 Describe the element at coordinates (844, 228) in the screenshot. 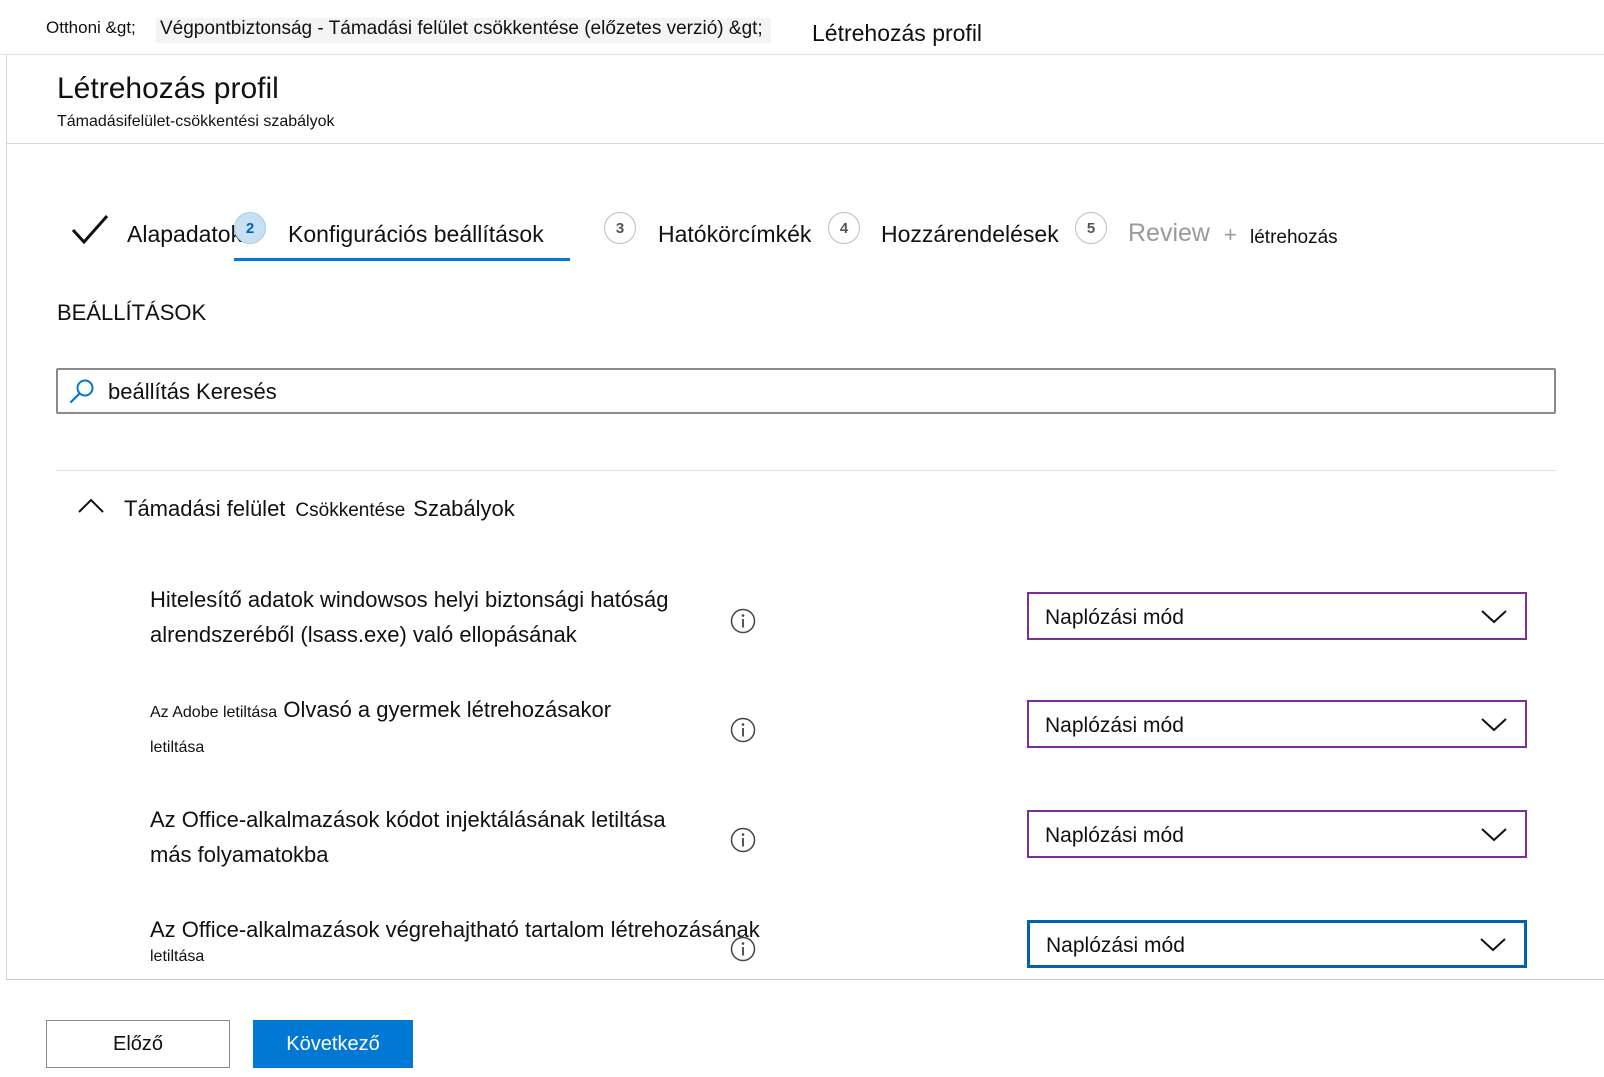

I see `step-4-number-icon: 4` at that location.